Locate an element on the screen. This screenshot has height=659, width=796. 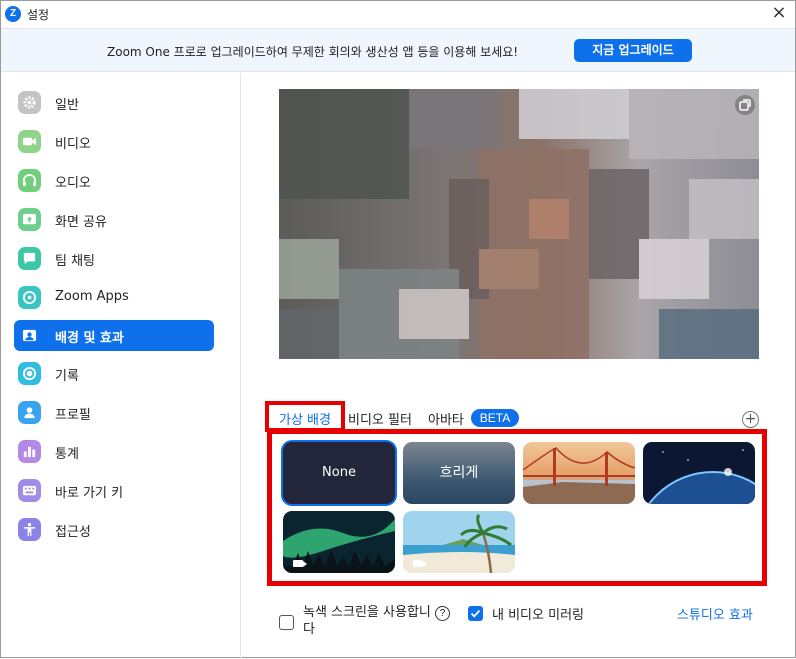
sidebar-item-shortcuts: 바로 가기 키 is located at coordinates (114, 490).